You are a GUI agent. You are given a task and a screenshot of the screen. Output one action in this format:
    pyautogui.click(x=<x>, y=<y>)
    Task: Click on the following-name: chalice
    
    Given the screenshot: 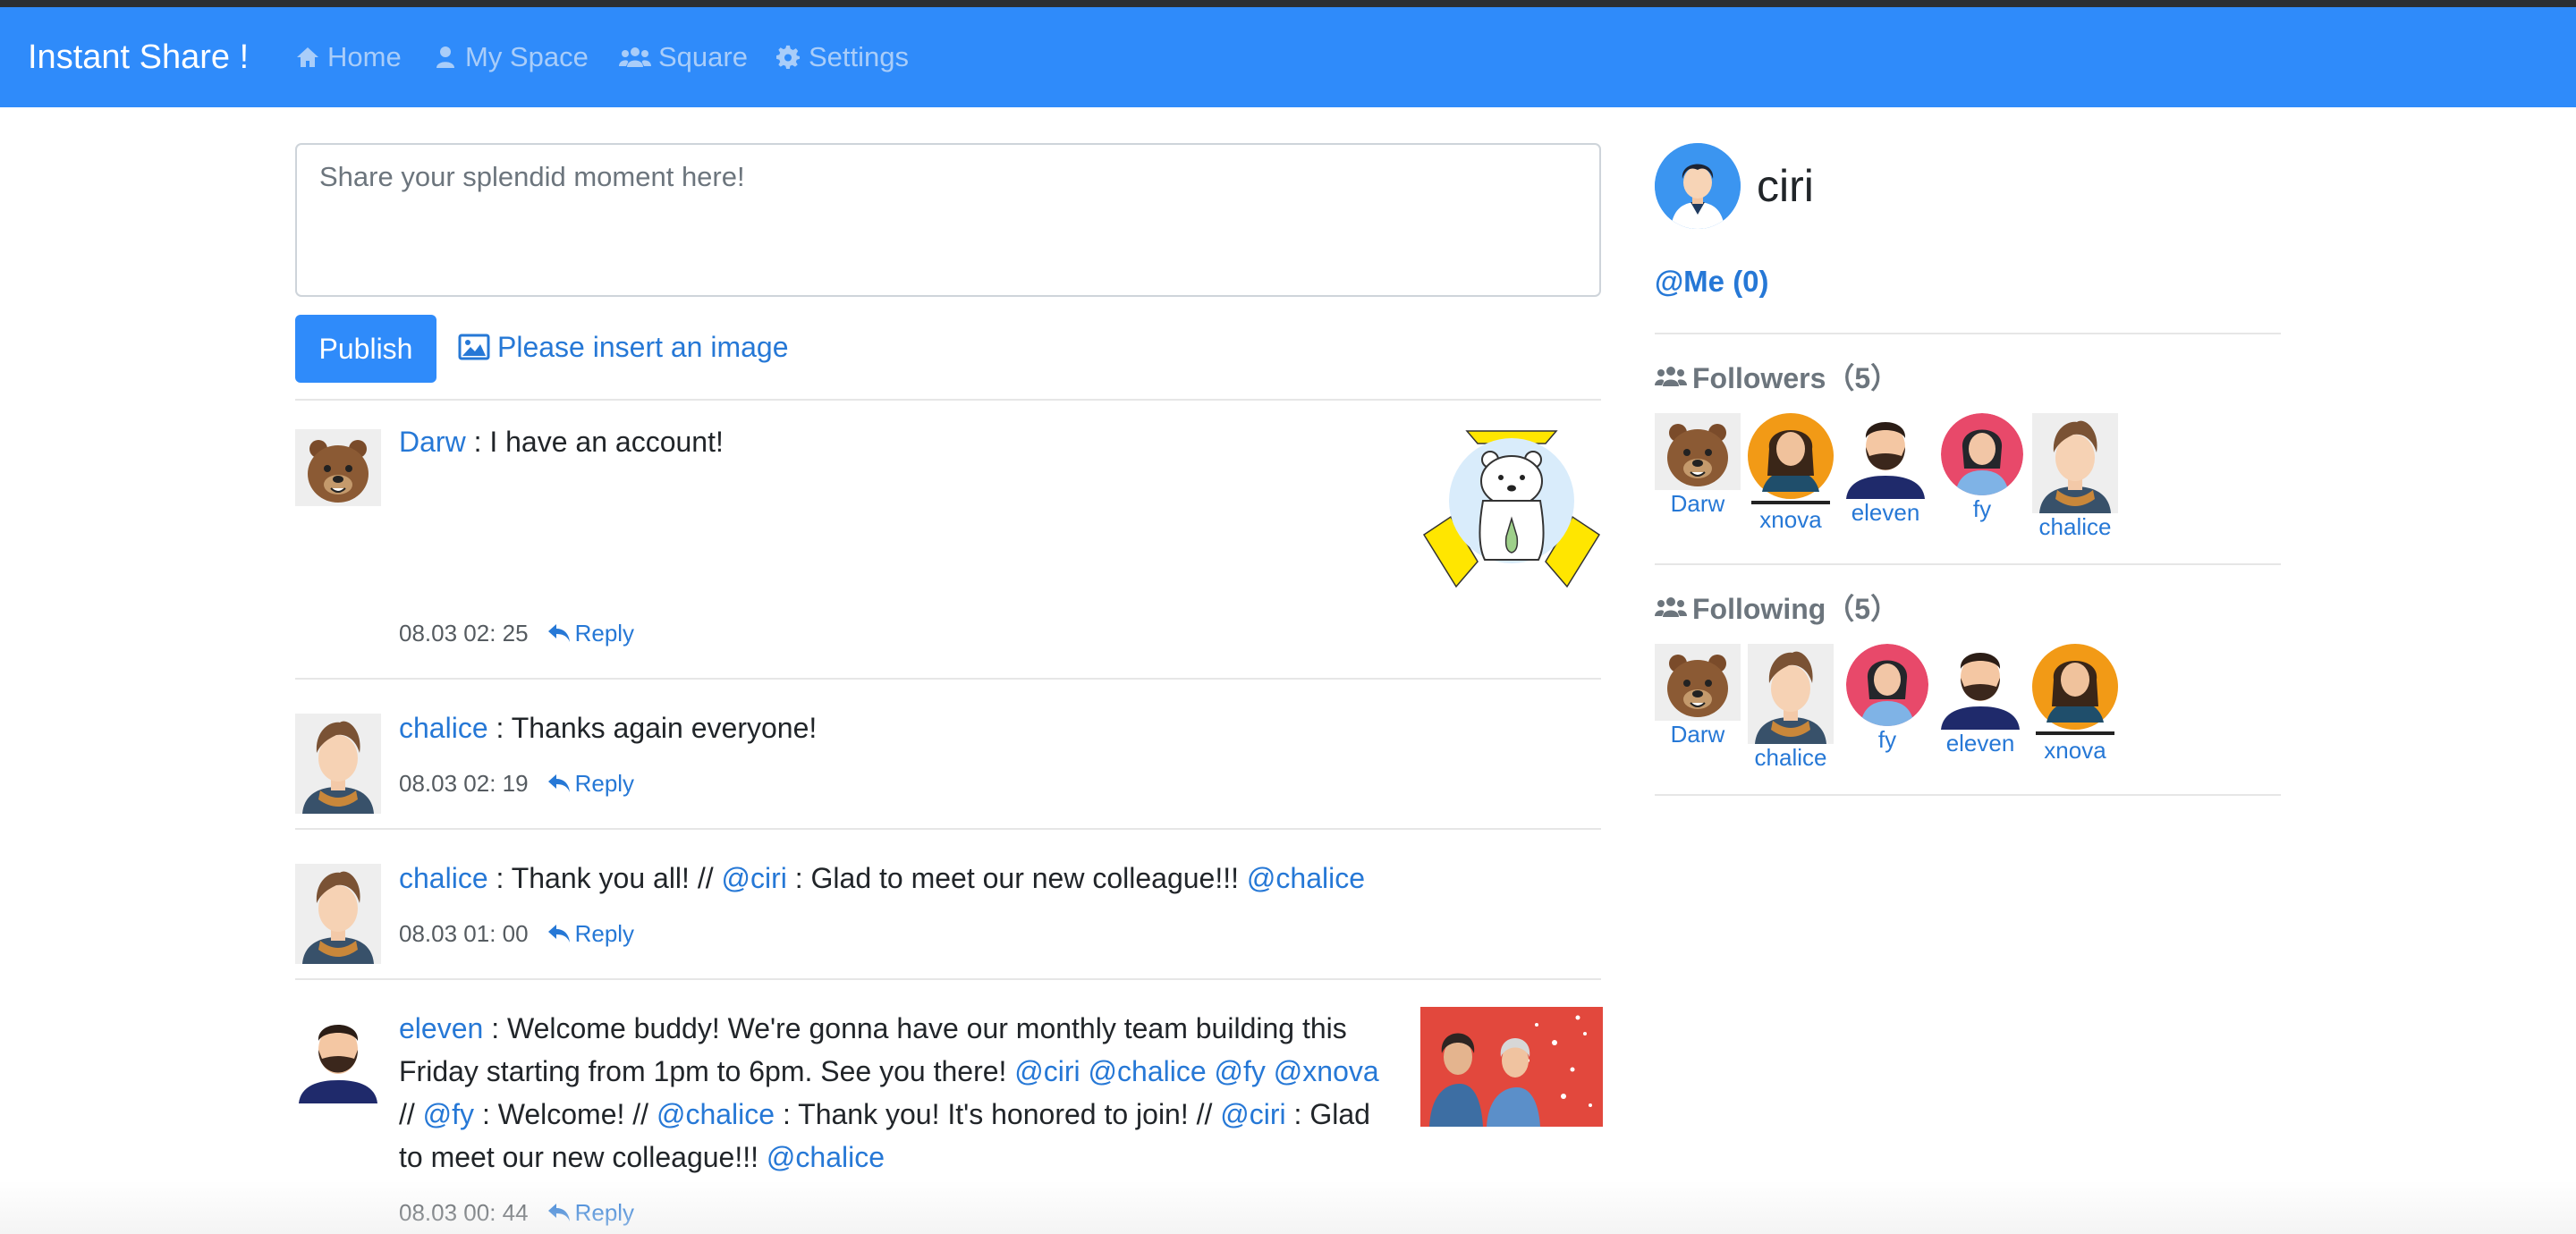 What is the action you would take?
    pyautogui.click(x=1790, y=757)
    